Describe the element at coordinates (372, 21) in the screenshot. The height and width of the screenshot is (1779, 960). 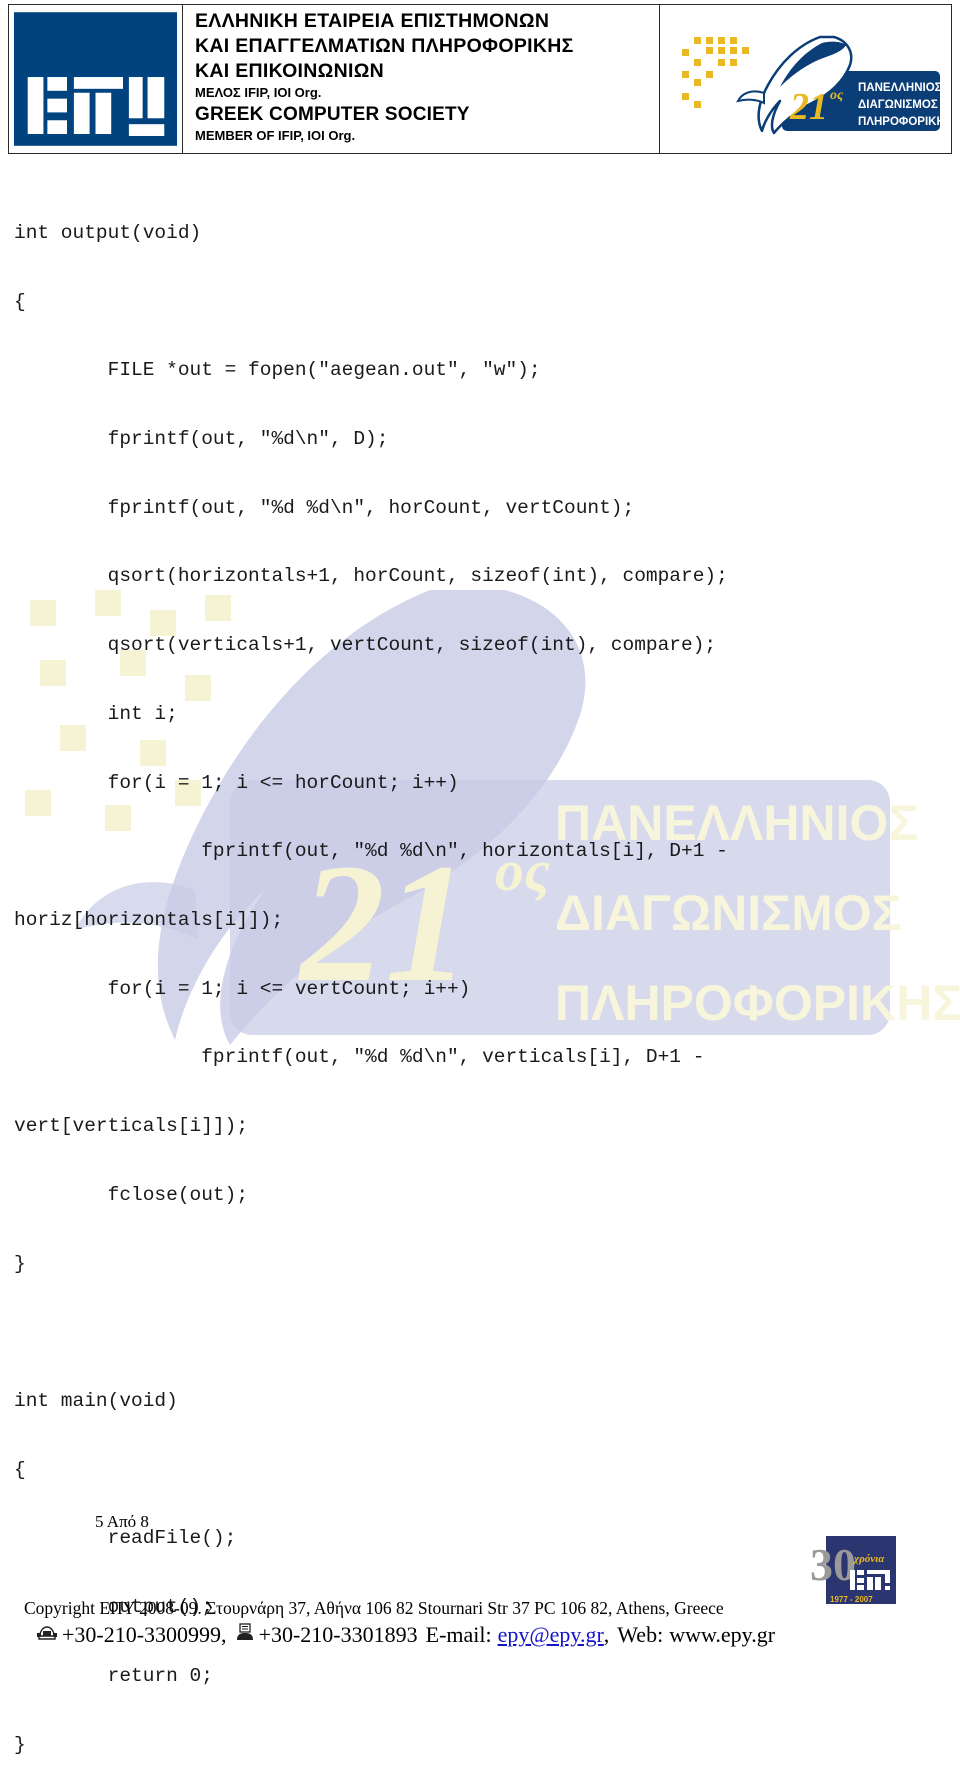
I see `org-line-1: ΕΛΛΗΝΙΚΗ ΕΤΑΙΡΕΙΑ ΕΠΙΣΤΗΜΟΝΩΝ` at that location.